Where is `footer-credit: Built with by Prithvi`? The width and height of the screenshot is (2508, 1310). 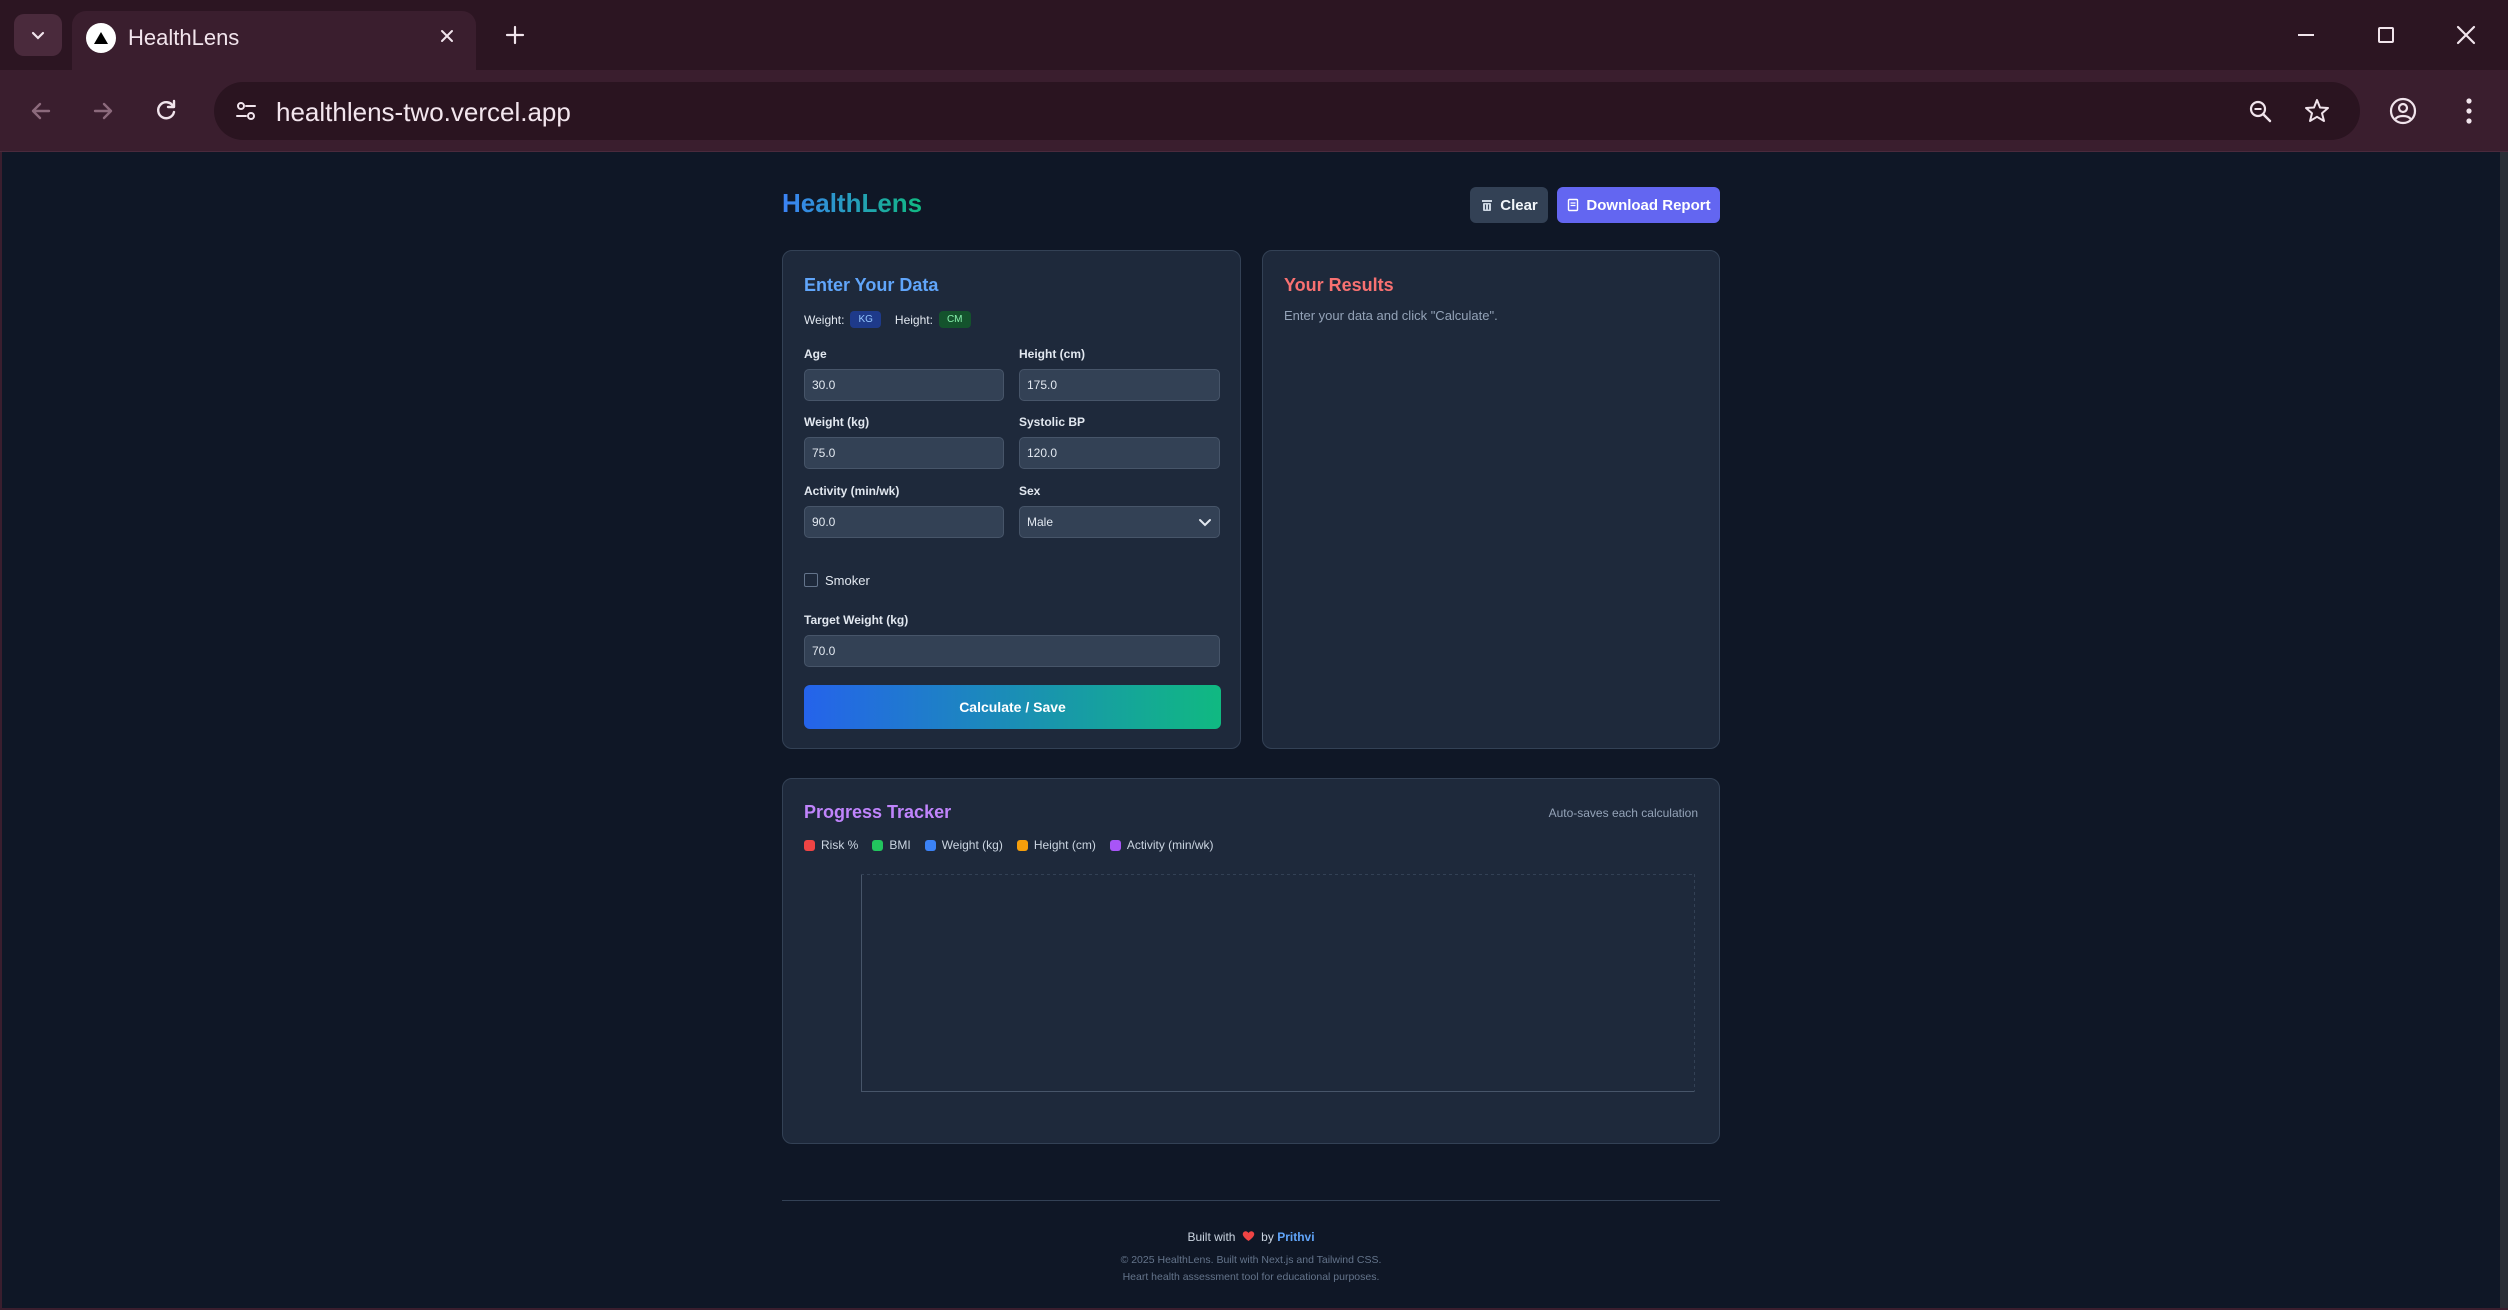
footer-credit: Built with by Prithvi is located at coordinates (1251, 1237).